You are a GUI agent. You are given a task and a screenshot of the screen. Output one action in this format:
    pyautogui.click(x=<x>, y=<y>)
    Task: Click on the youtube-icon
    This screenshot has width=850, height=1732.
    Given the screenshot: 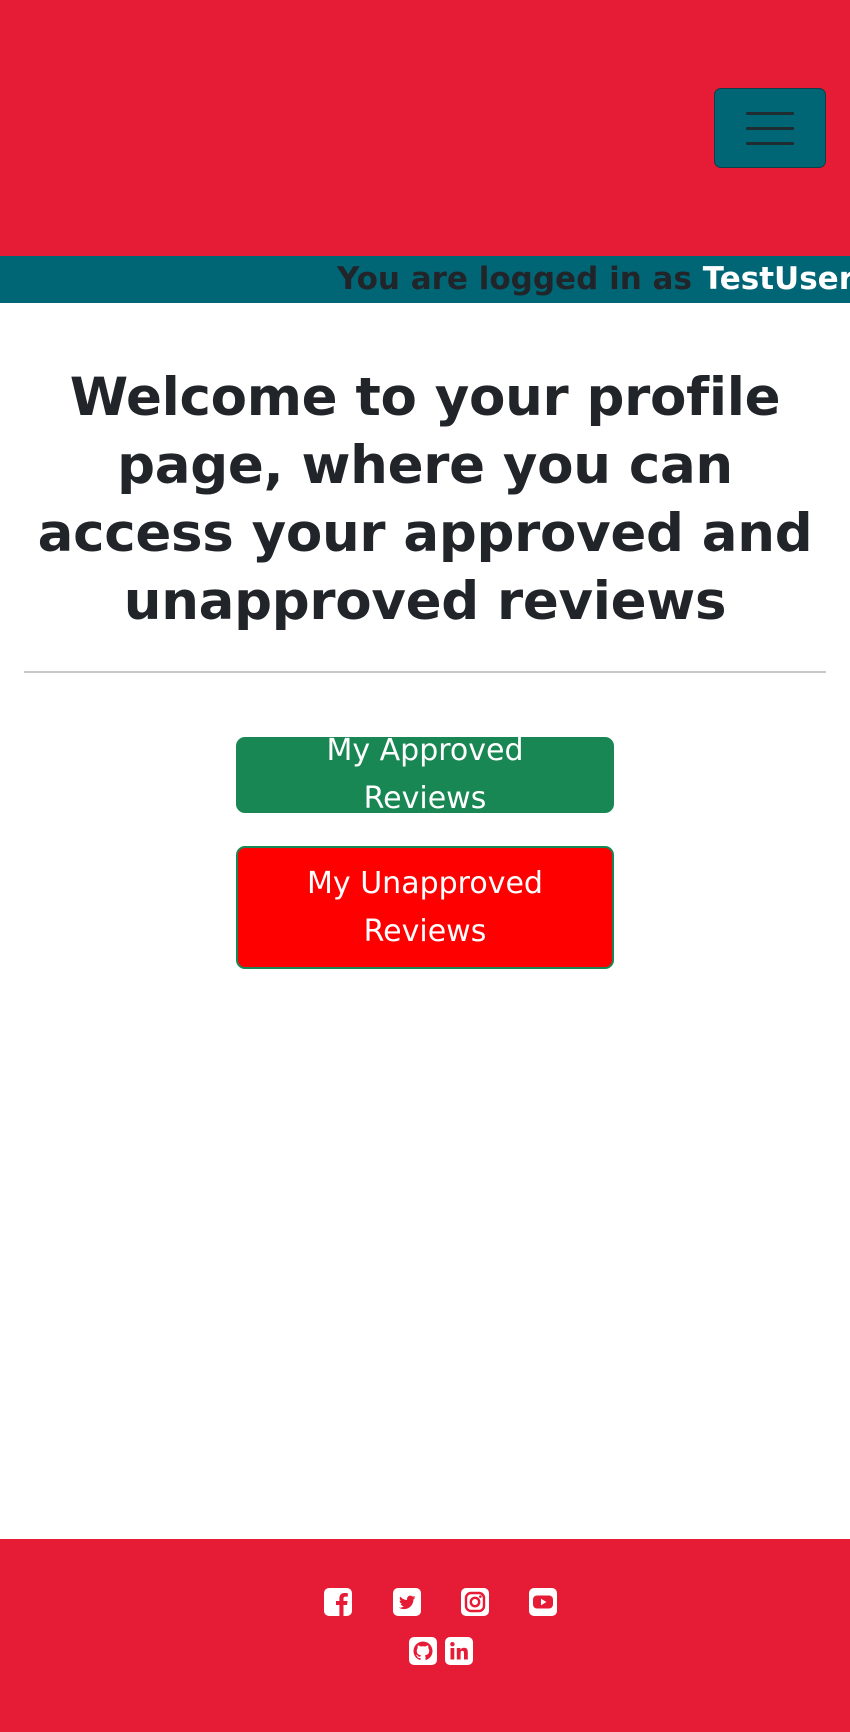 What is the action you would take?
    pyautogui.click(x=543, y=1602)
    